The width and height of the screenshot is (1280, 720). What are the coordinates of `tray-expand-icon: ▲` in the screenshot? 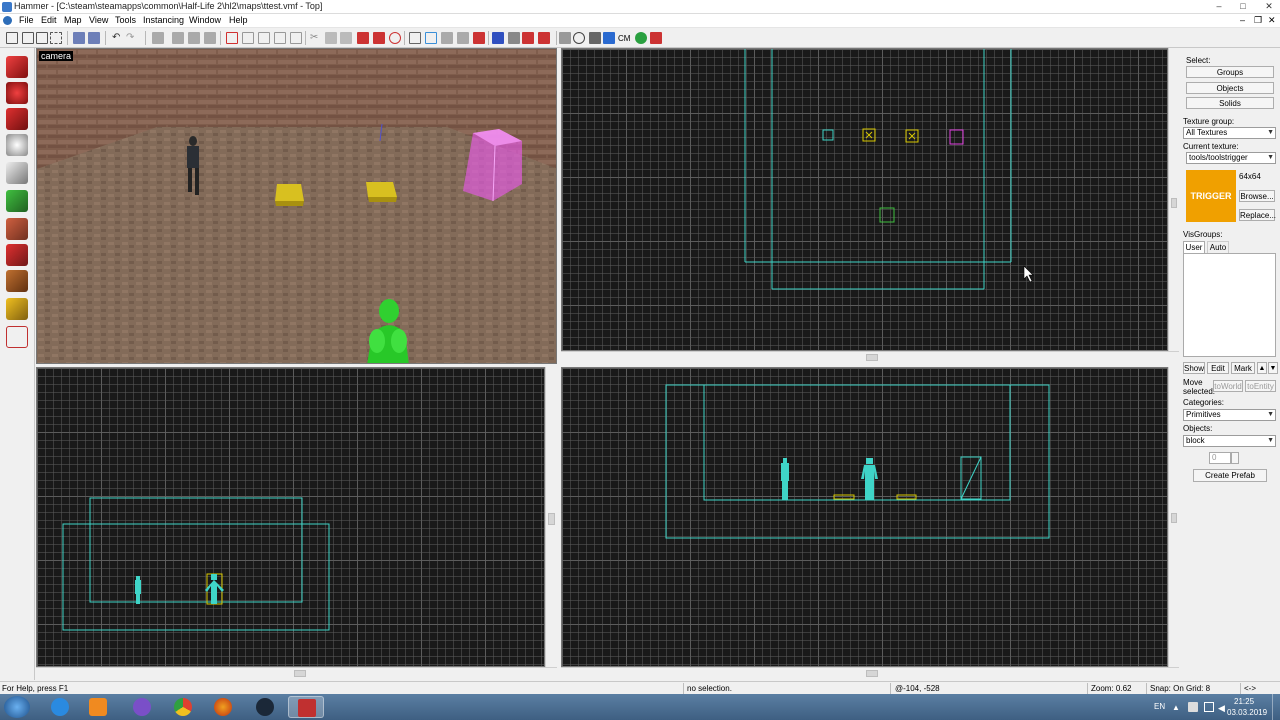 It's located at (1176, 707).